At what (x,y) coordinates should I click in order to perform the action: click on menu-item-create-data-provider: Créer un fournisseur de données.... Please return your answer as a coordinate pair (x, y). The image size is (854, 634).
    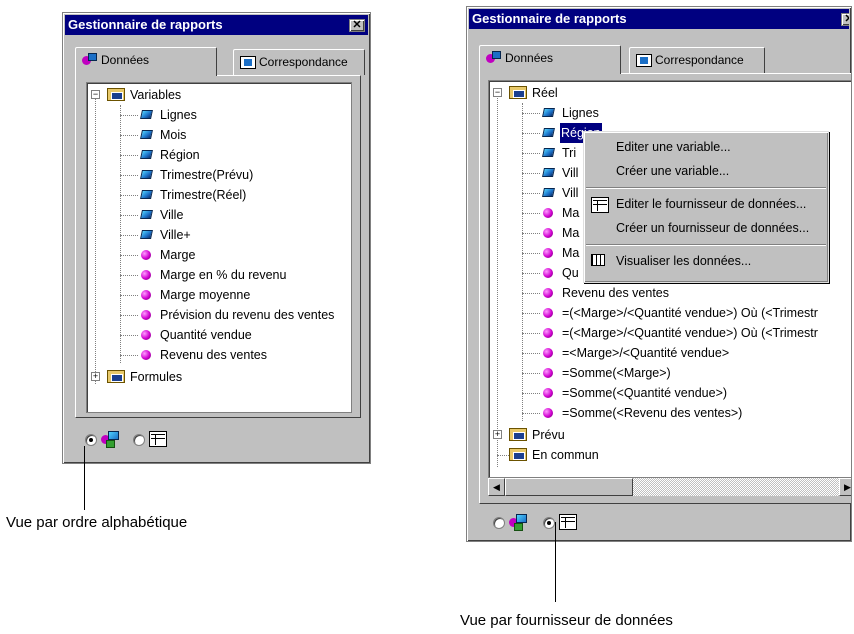
    Looking at the image, I should click on (706, 228).